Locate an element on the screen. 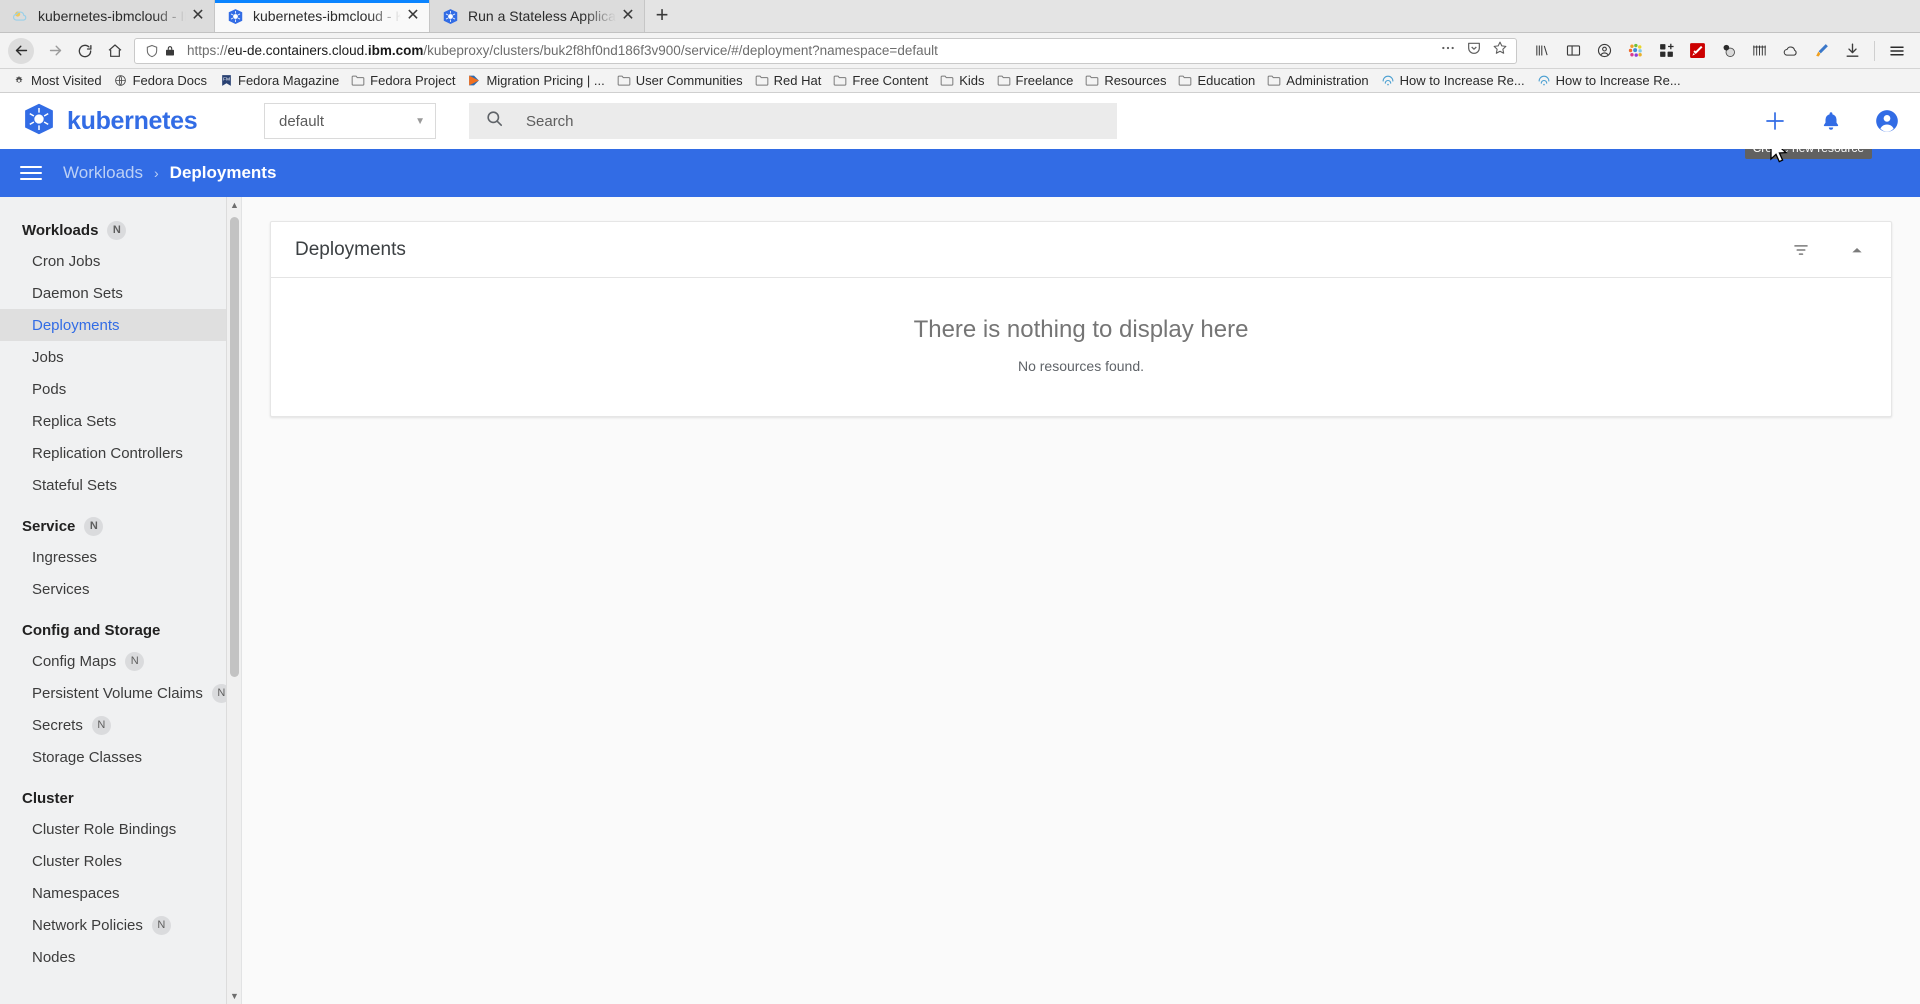 This screenshot has width=1920, height=1004. sidebar-item-ingresses: Ingresses is located at coordinates (120, 557).